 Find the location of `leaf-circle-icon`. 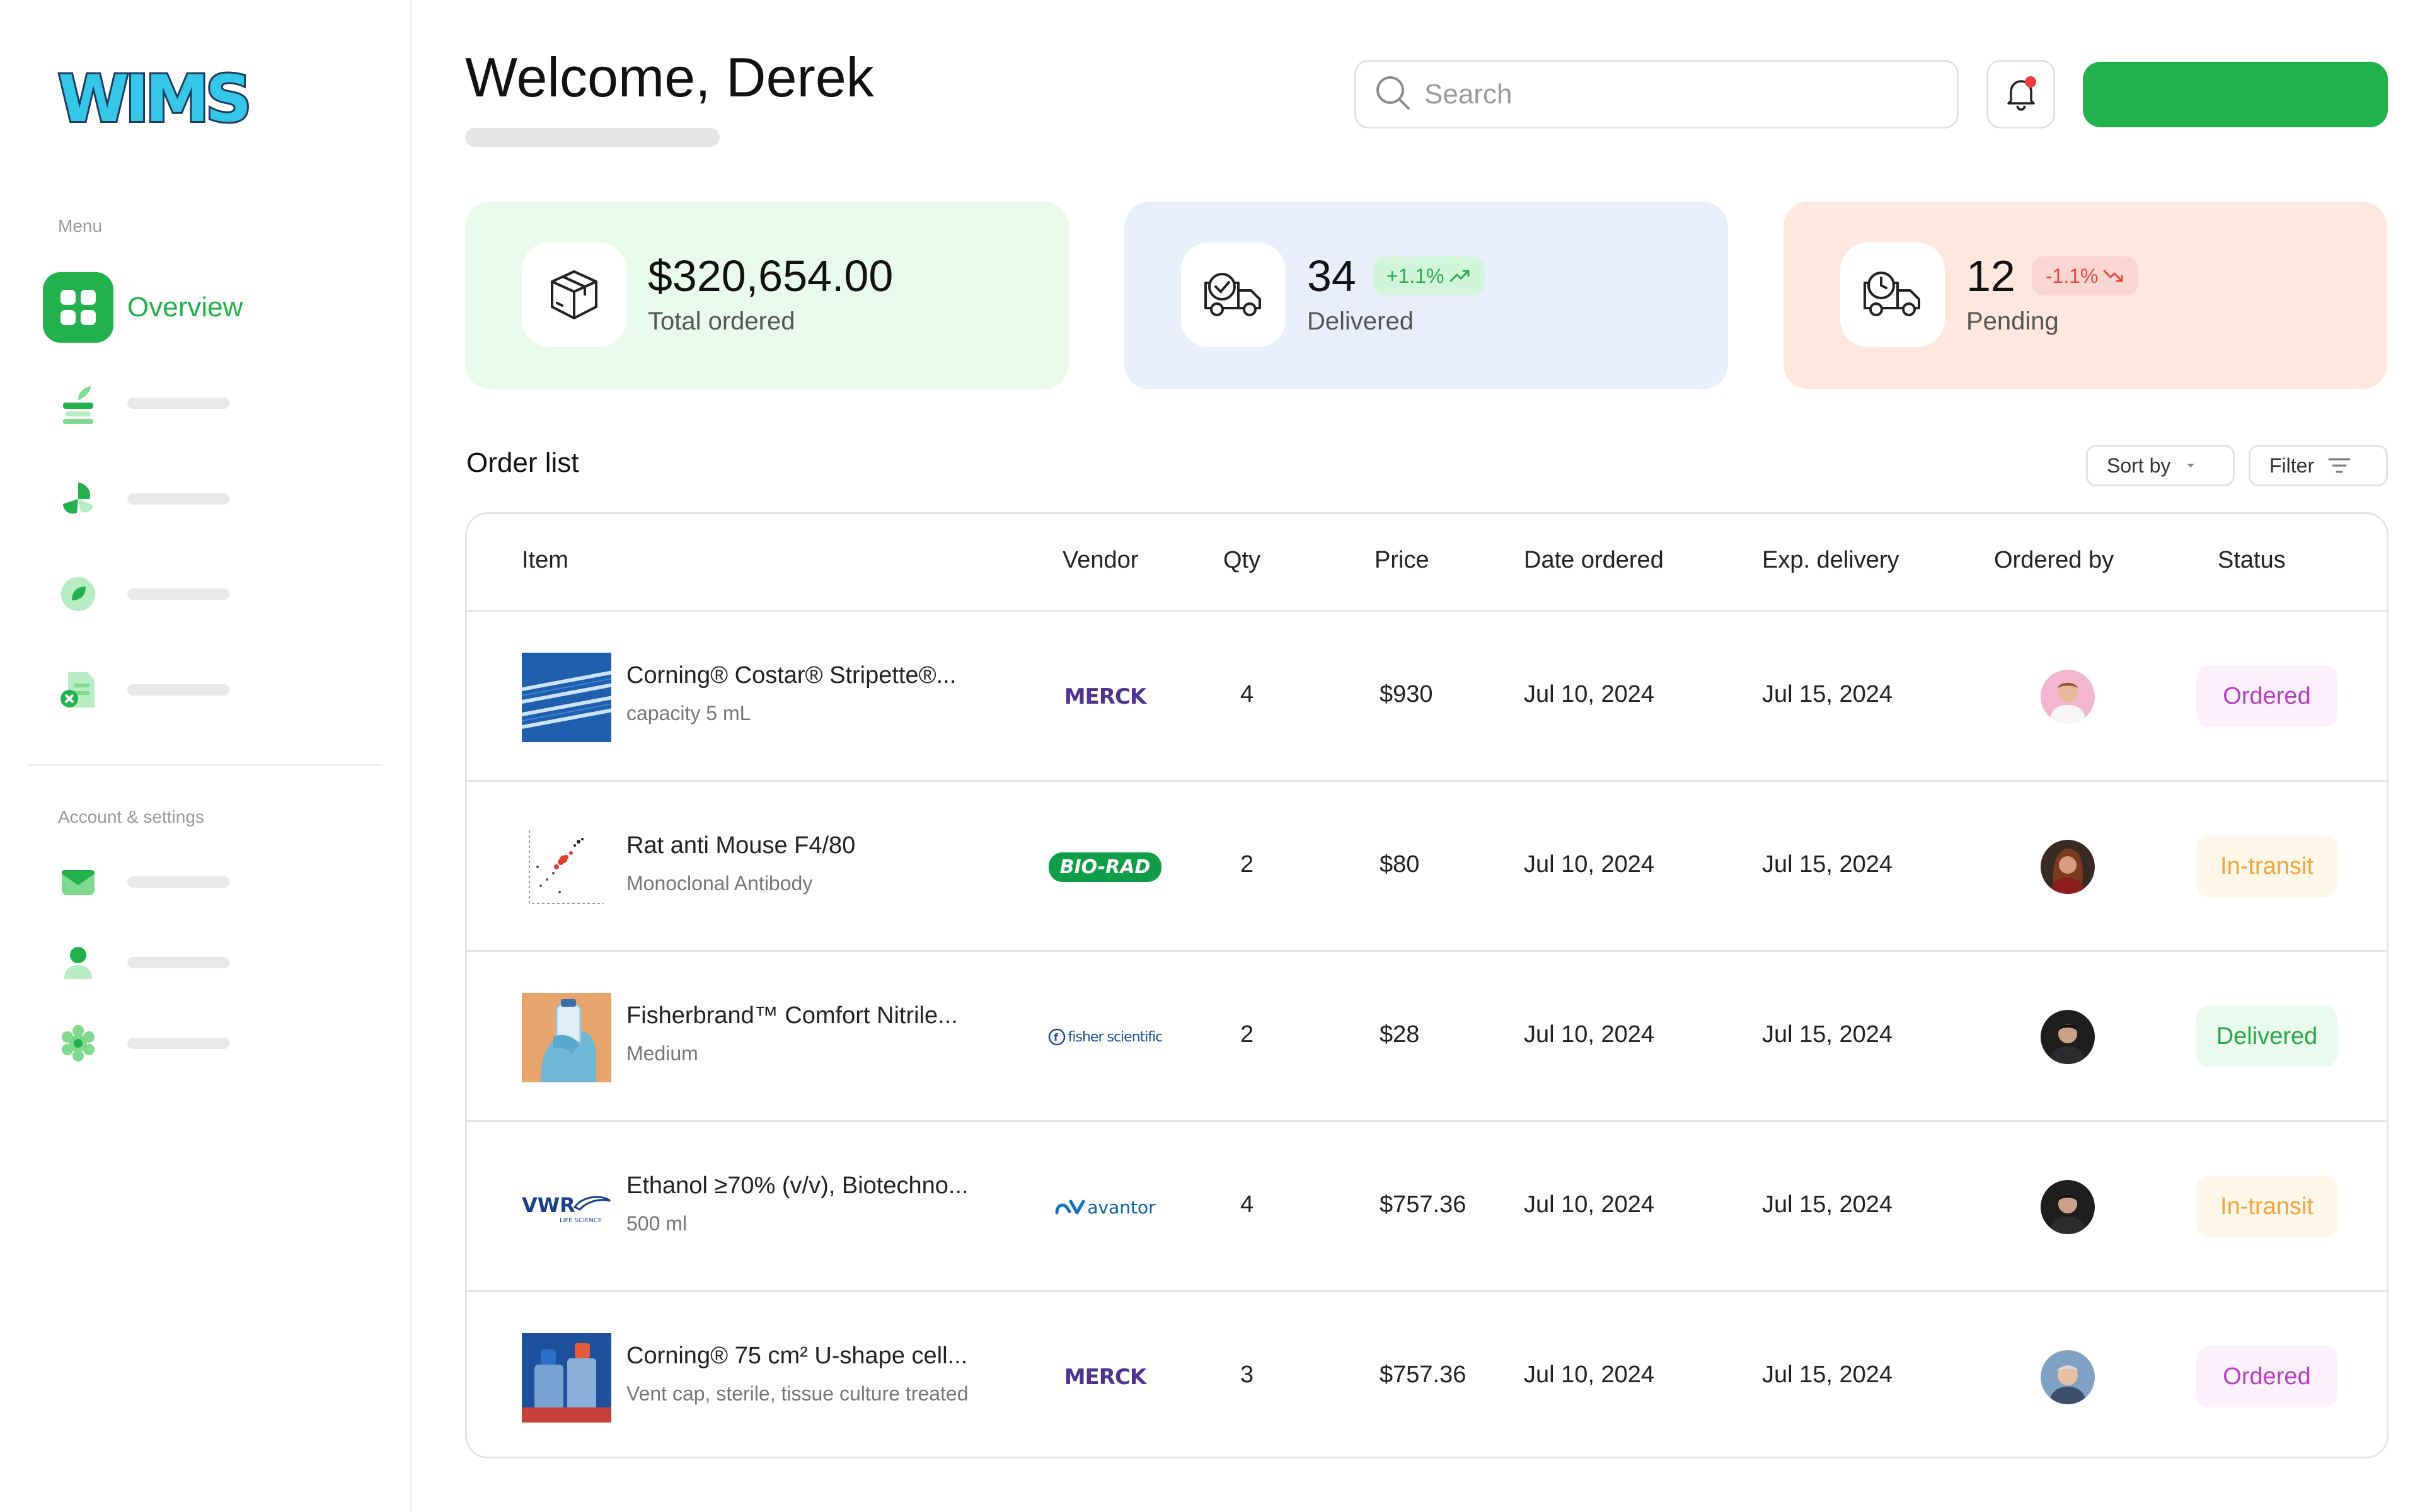

leaf-circle-icon is located at coordinates (78, 594).